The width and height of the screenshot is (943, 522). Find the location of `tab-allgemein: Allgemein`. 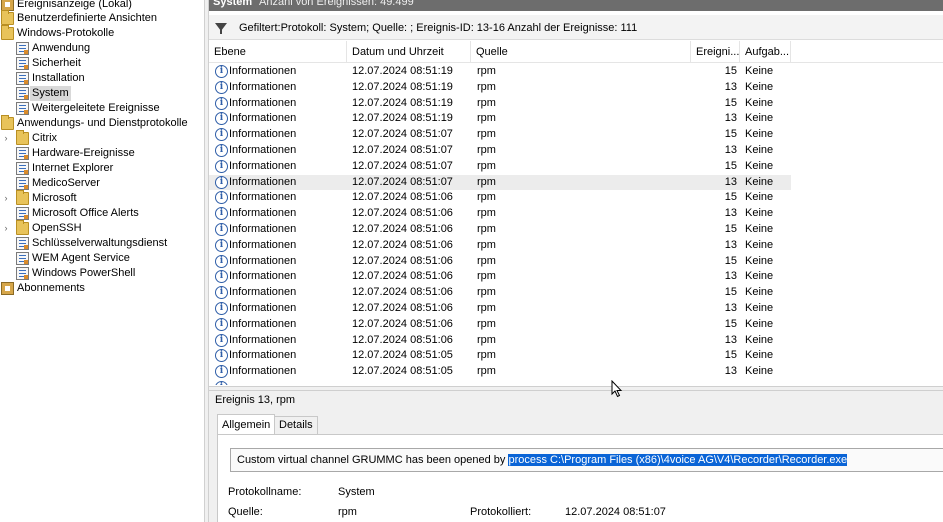

tab-allgemein: Allgemein is located at coordinates (246, 424).